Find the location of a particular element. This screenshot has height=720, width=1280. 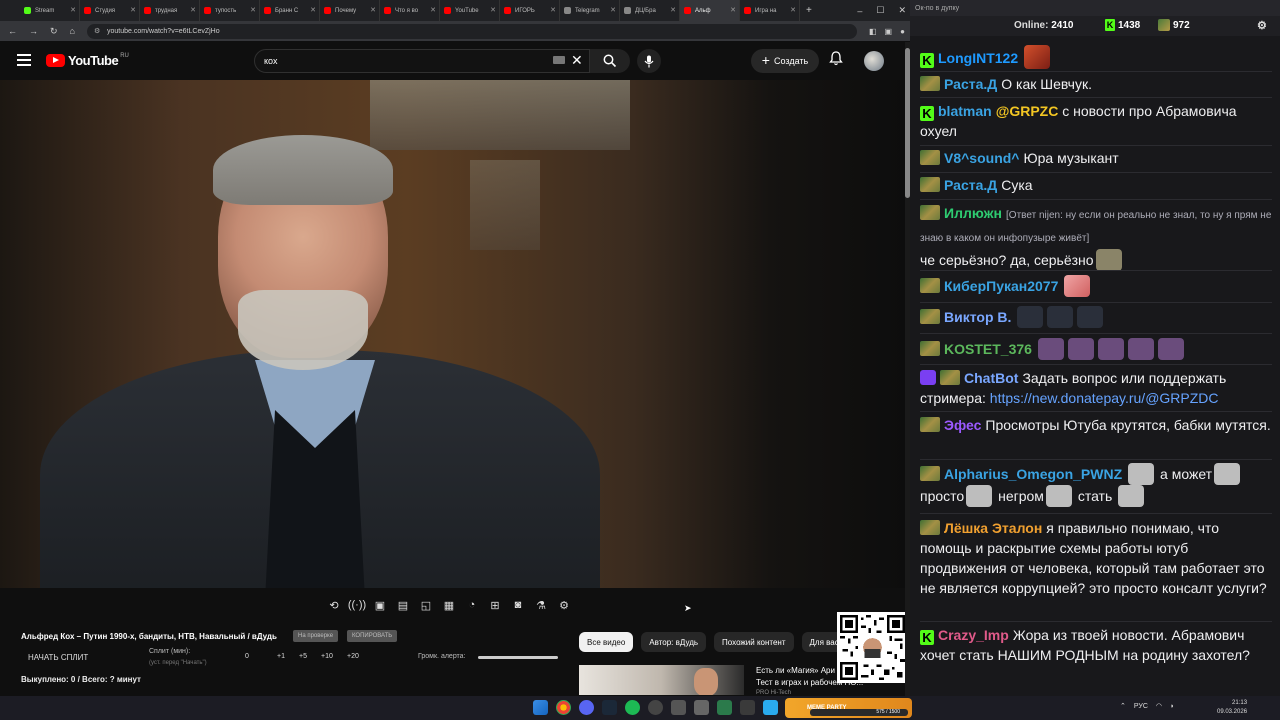

minimize-icon: – is located at coordinates (859, 11).